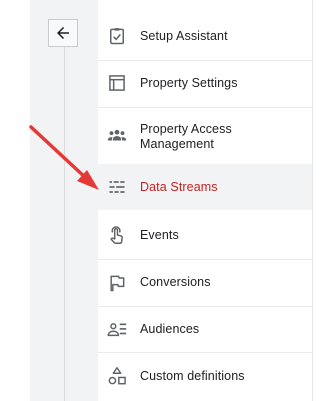 The width and height of the screenshot is (335, 401). What do you see at coordinates (64, 157) in the screenshot?
I see `annotation-arrow-icon` at bounding box center [64, 157].